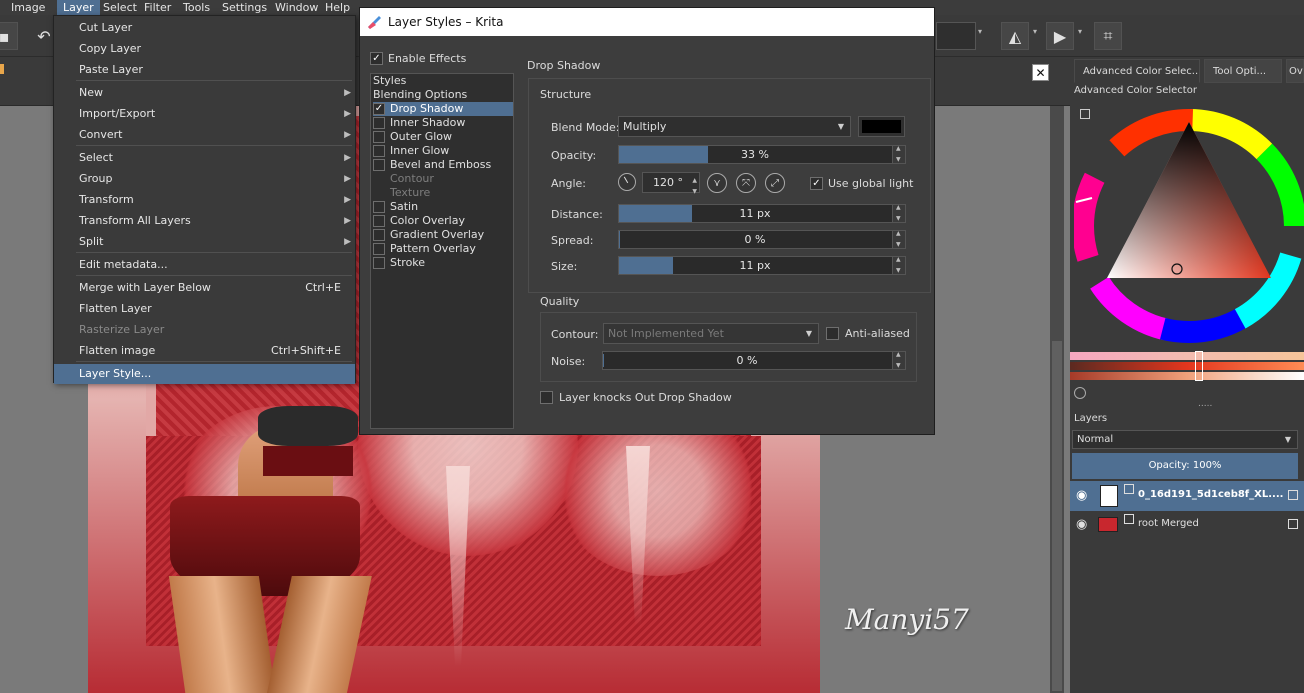 The width and height of the screenshot is (1304, 693). What do you see at coordinates (296, 7) in the screenshot?
I see `menu-window: Window` at bounding box center [296, 7].